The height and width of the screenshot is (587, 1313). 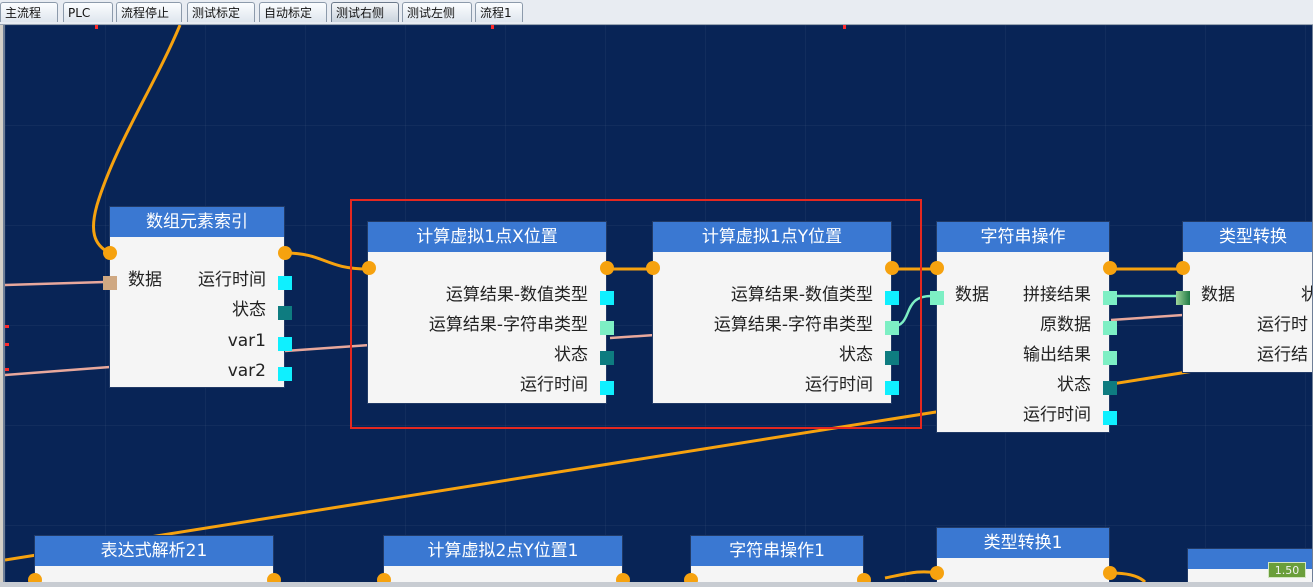 I want to click on node-calc-virtual-2-y-1: 计算虚拟2点Y位置1, so click(x=503, y=559).